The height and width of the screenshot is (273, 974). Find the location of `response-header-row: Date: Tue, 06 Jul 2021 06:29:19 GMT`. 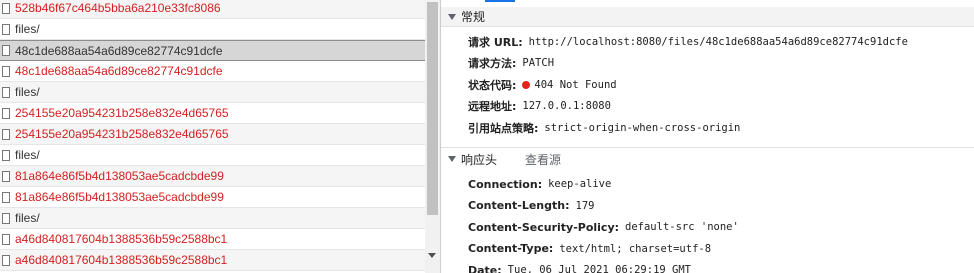

response-header-row: Date: Tue, 06 Jul 2021 06:29:19 GMT is located at coordinates (579, 266).